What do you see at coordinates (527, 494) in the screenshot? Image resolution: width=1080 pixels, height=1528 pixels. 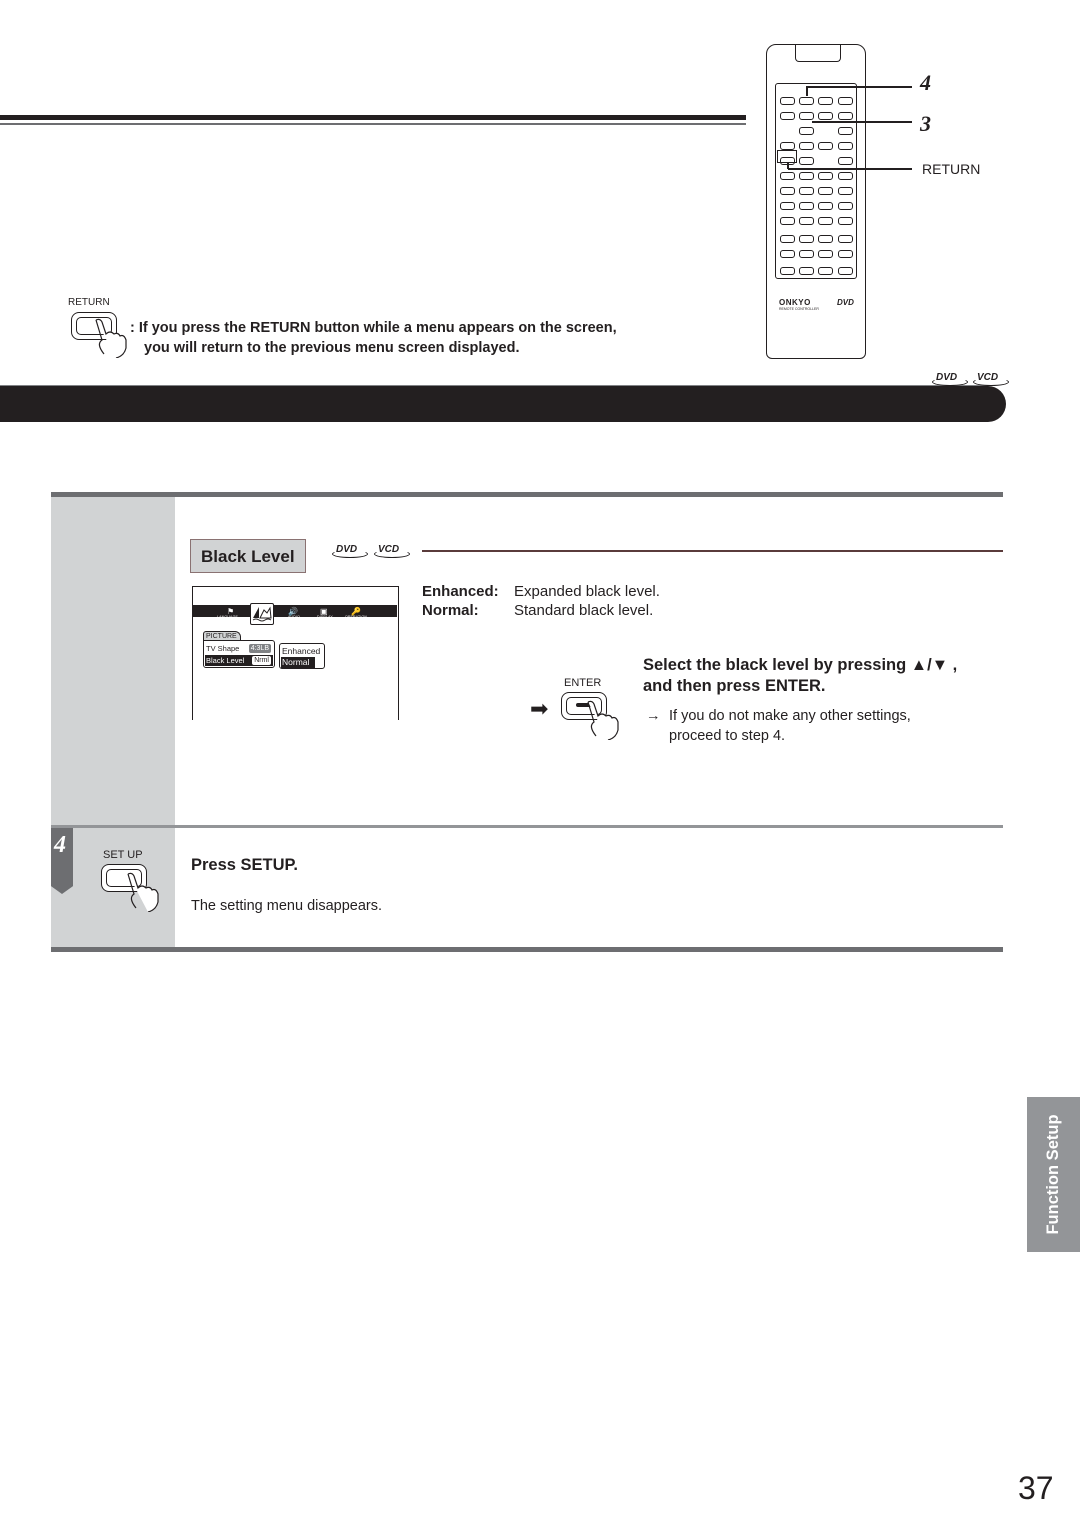 I see `steps-top-rule` at bounding box center [527, 494].